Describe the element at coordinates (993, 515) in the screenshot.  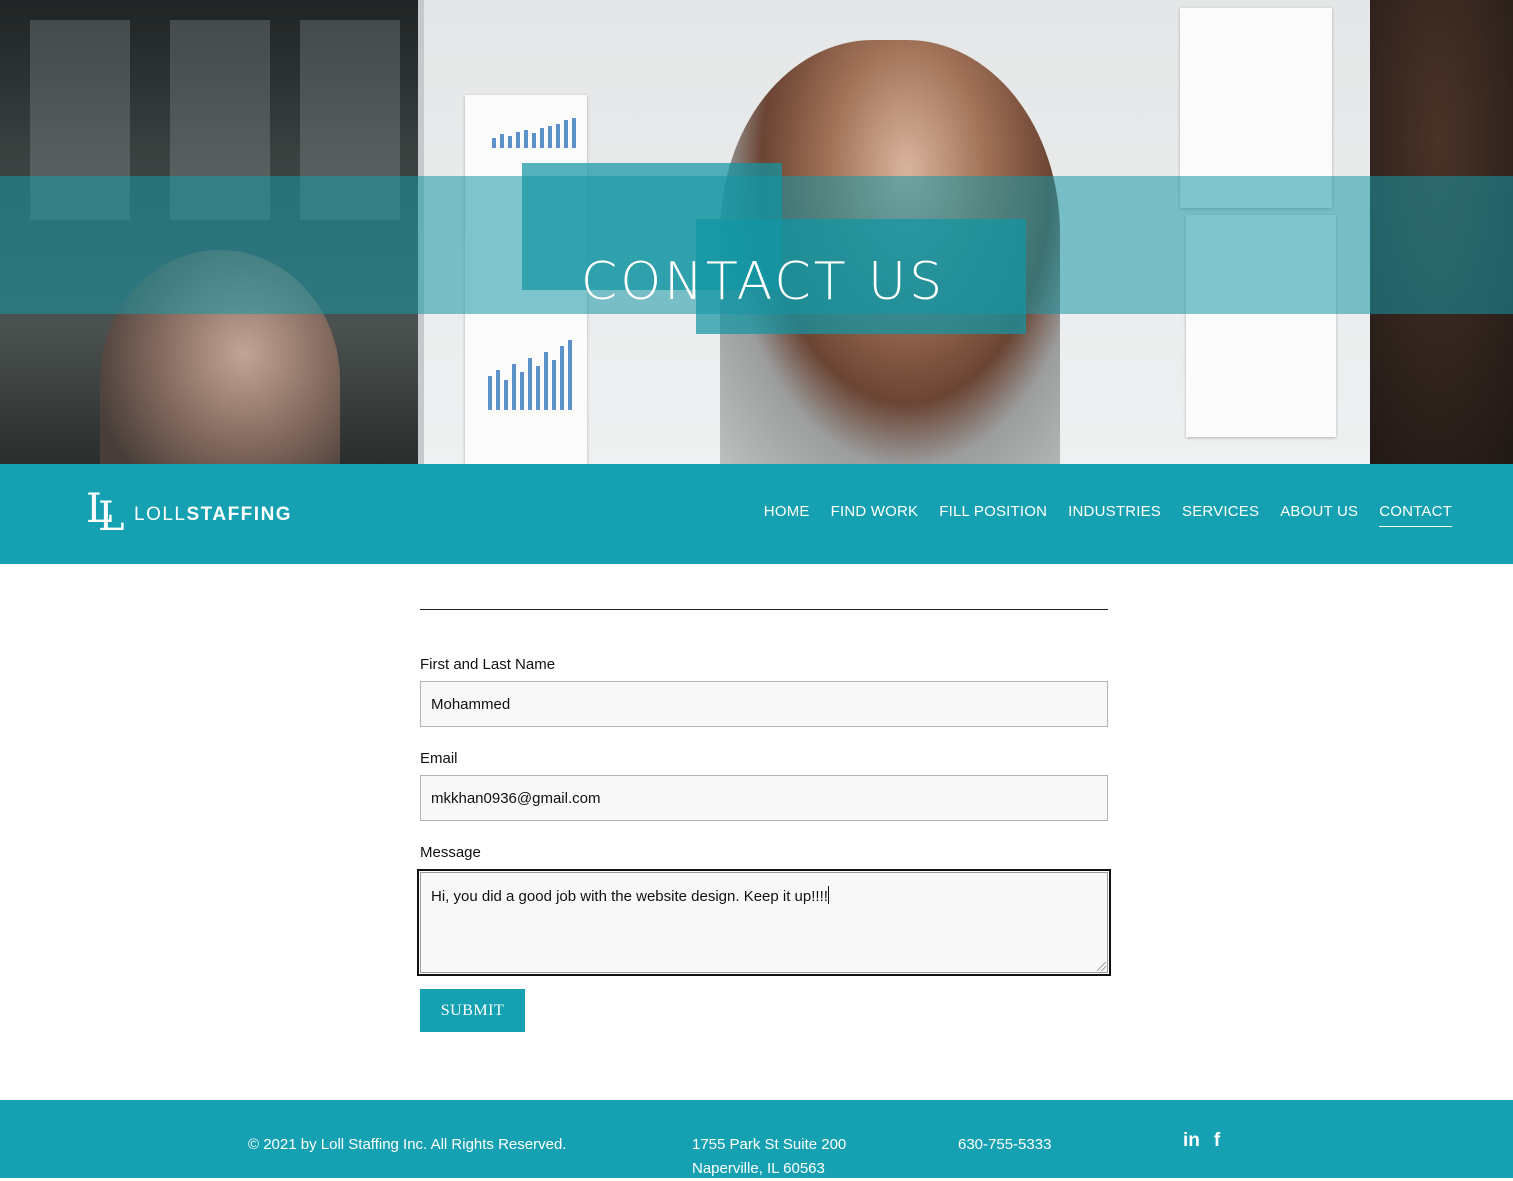
I see `nav-item-fill-position: FILL POSITION` at that location.